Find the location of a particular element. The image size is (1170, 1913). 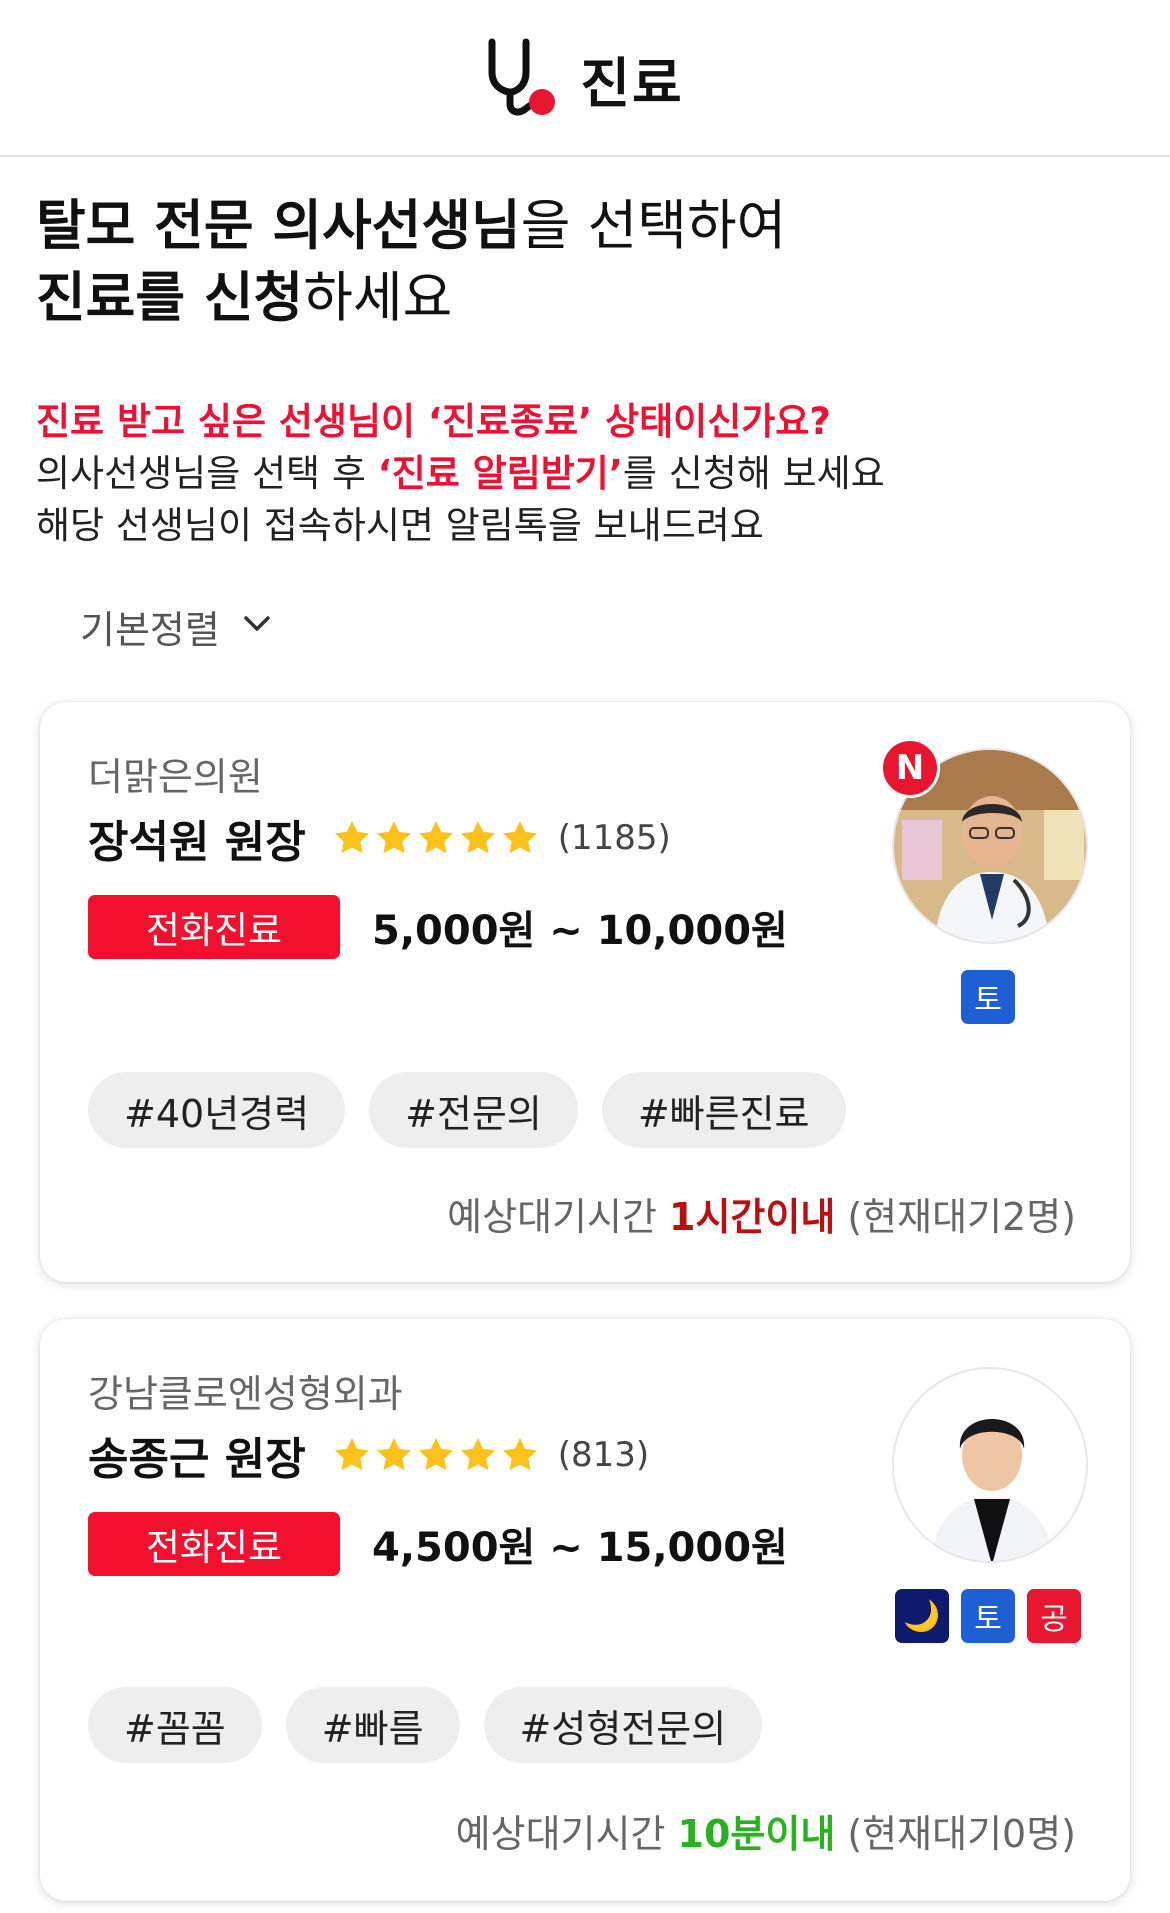

available-days: 🌙 토 공 is located at coordinates (988, 1616).